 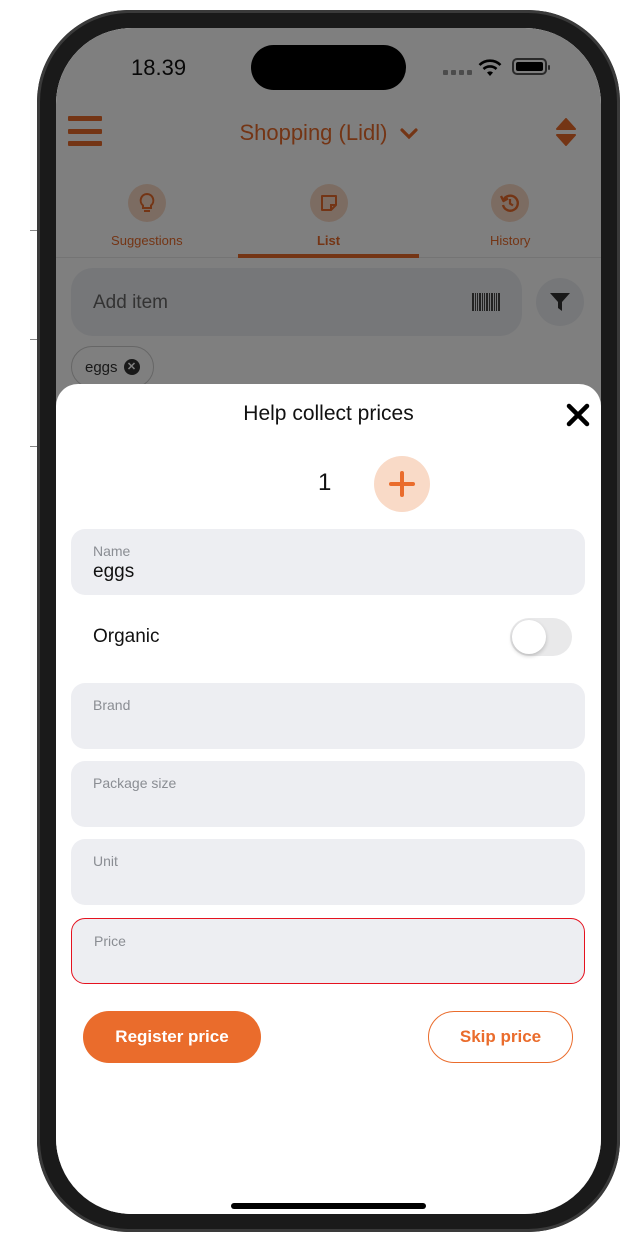 I want to click on organic-toggle, so click(x=541, y=637).